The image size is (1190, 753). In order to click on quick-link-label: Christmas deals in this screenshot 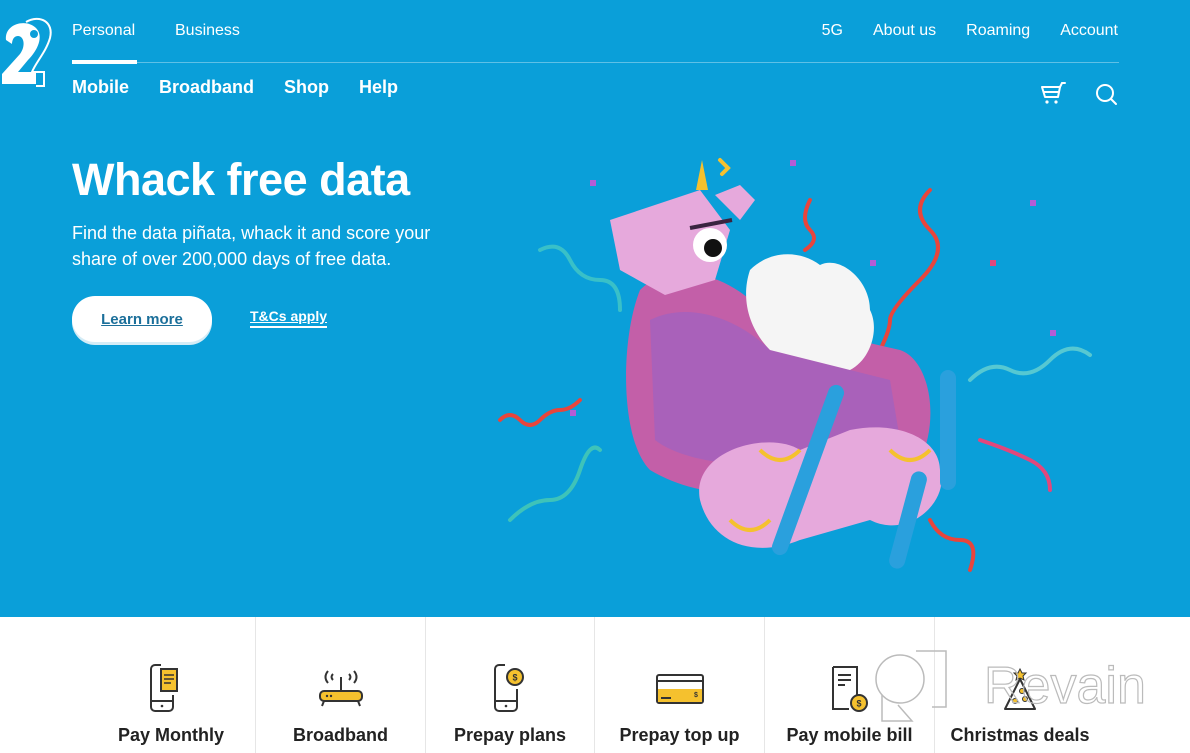, I will do `click(1020, 735)`.